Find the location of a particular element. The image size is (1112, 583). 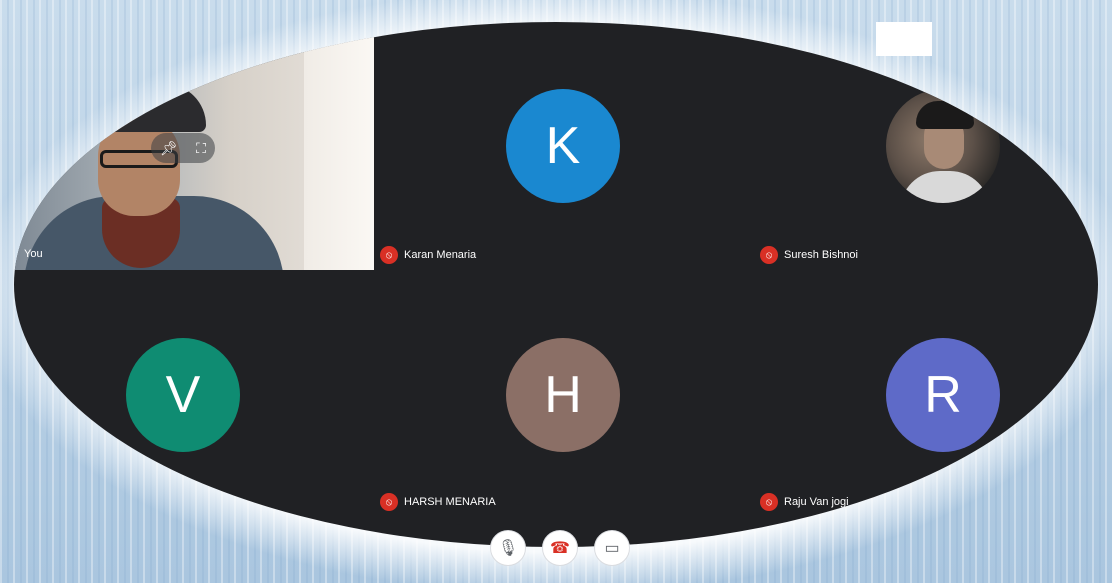

avatar-hair is located at coordinates (945, 115).